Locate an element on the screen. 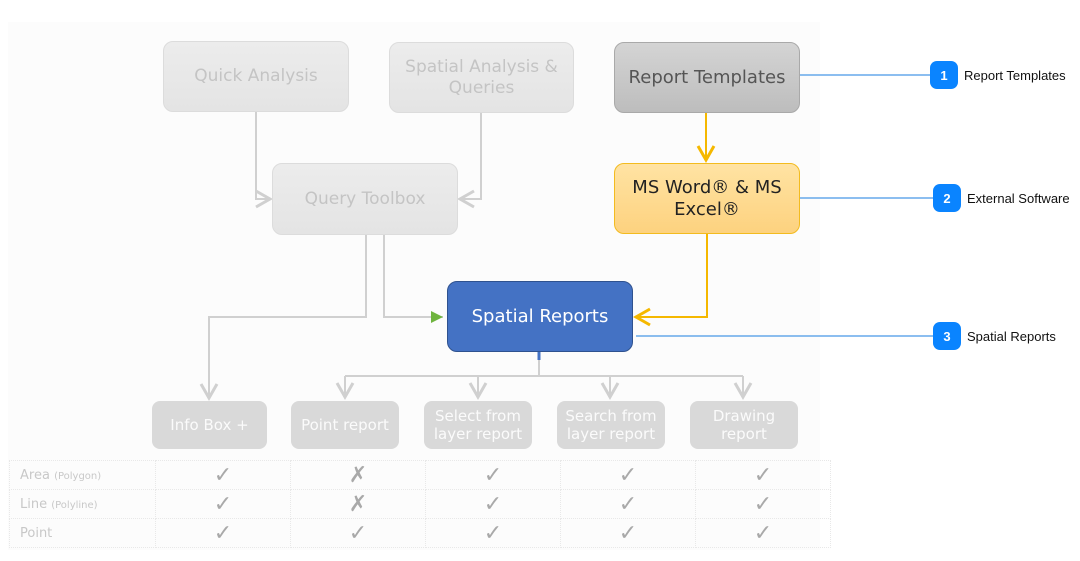 Image resolution: width=1080 pixels, height=561 pixels. callout-2: 2 External Software is located at coordinates (1001, 198).